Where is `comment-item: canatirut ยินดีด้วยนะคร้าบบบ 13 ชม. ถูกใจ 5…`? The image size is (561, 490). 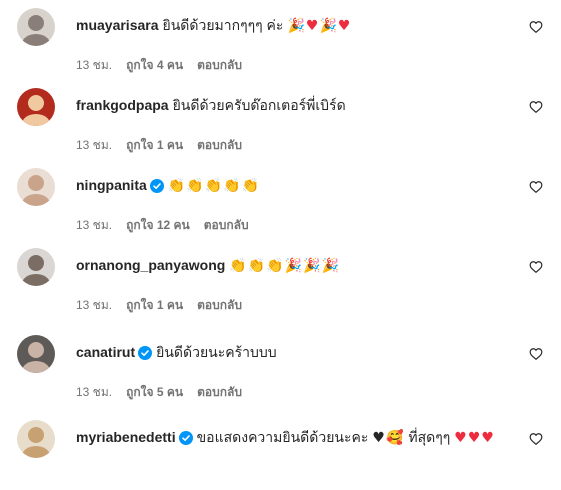 comment-item: canatirut ยินดีด้วยนะคร้าบบบ 13 ชม. ถูกใจ 5… is located at coordinates (280, 370).